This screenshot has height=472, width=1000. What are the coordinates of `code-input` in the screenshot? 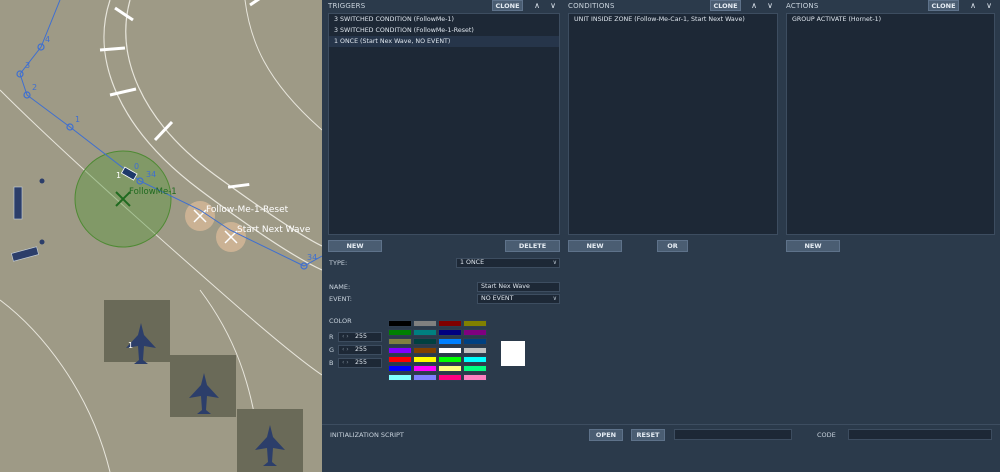 It's located at (920, 434).